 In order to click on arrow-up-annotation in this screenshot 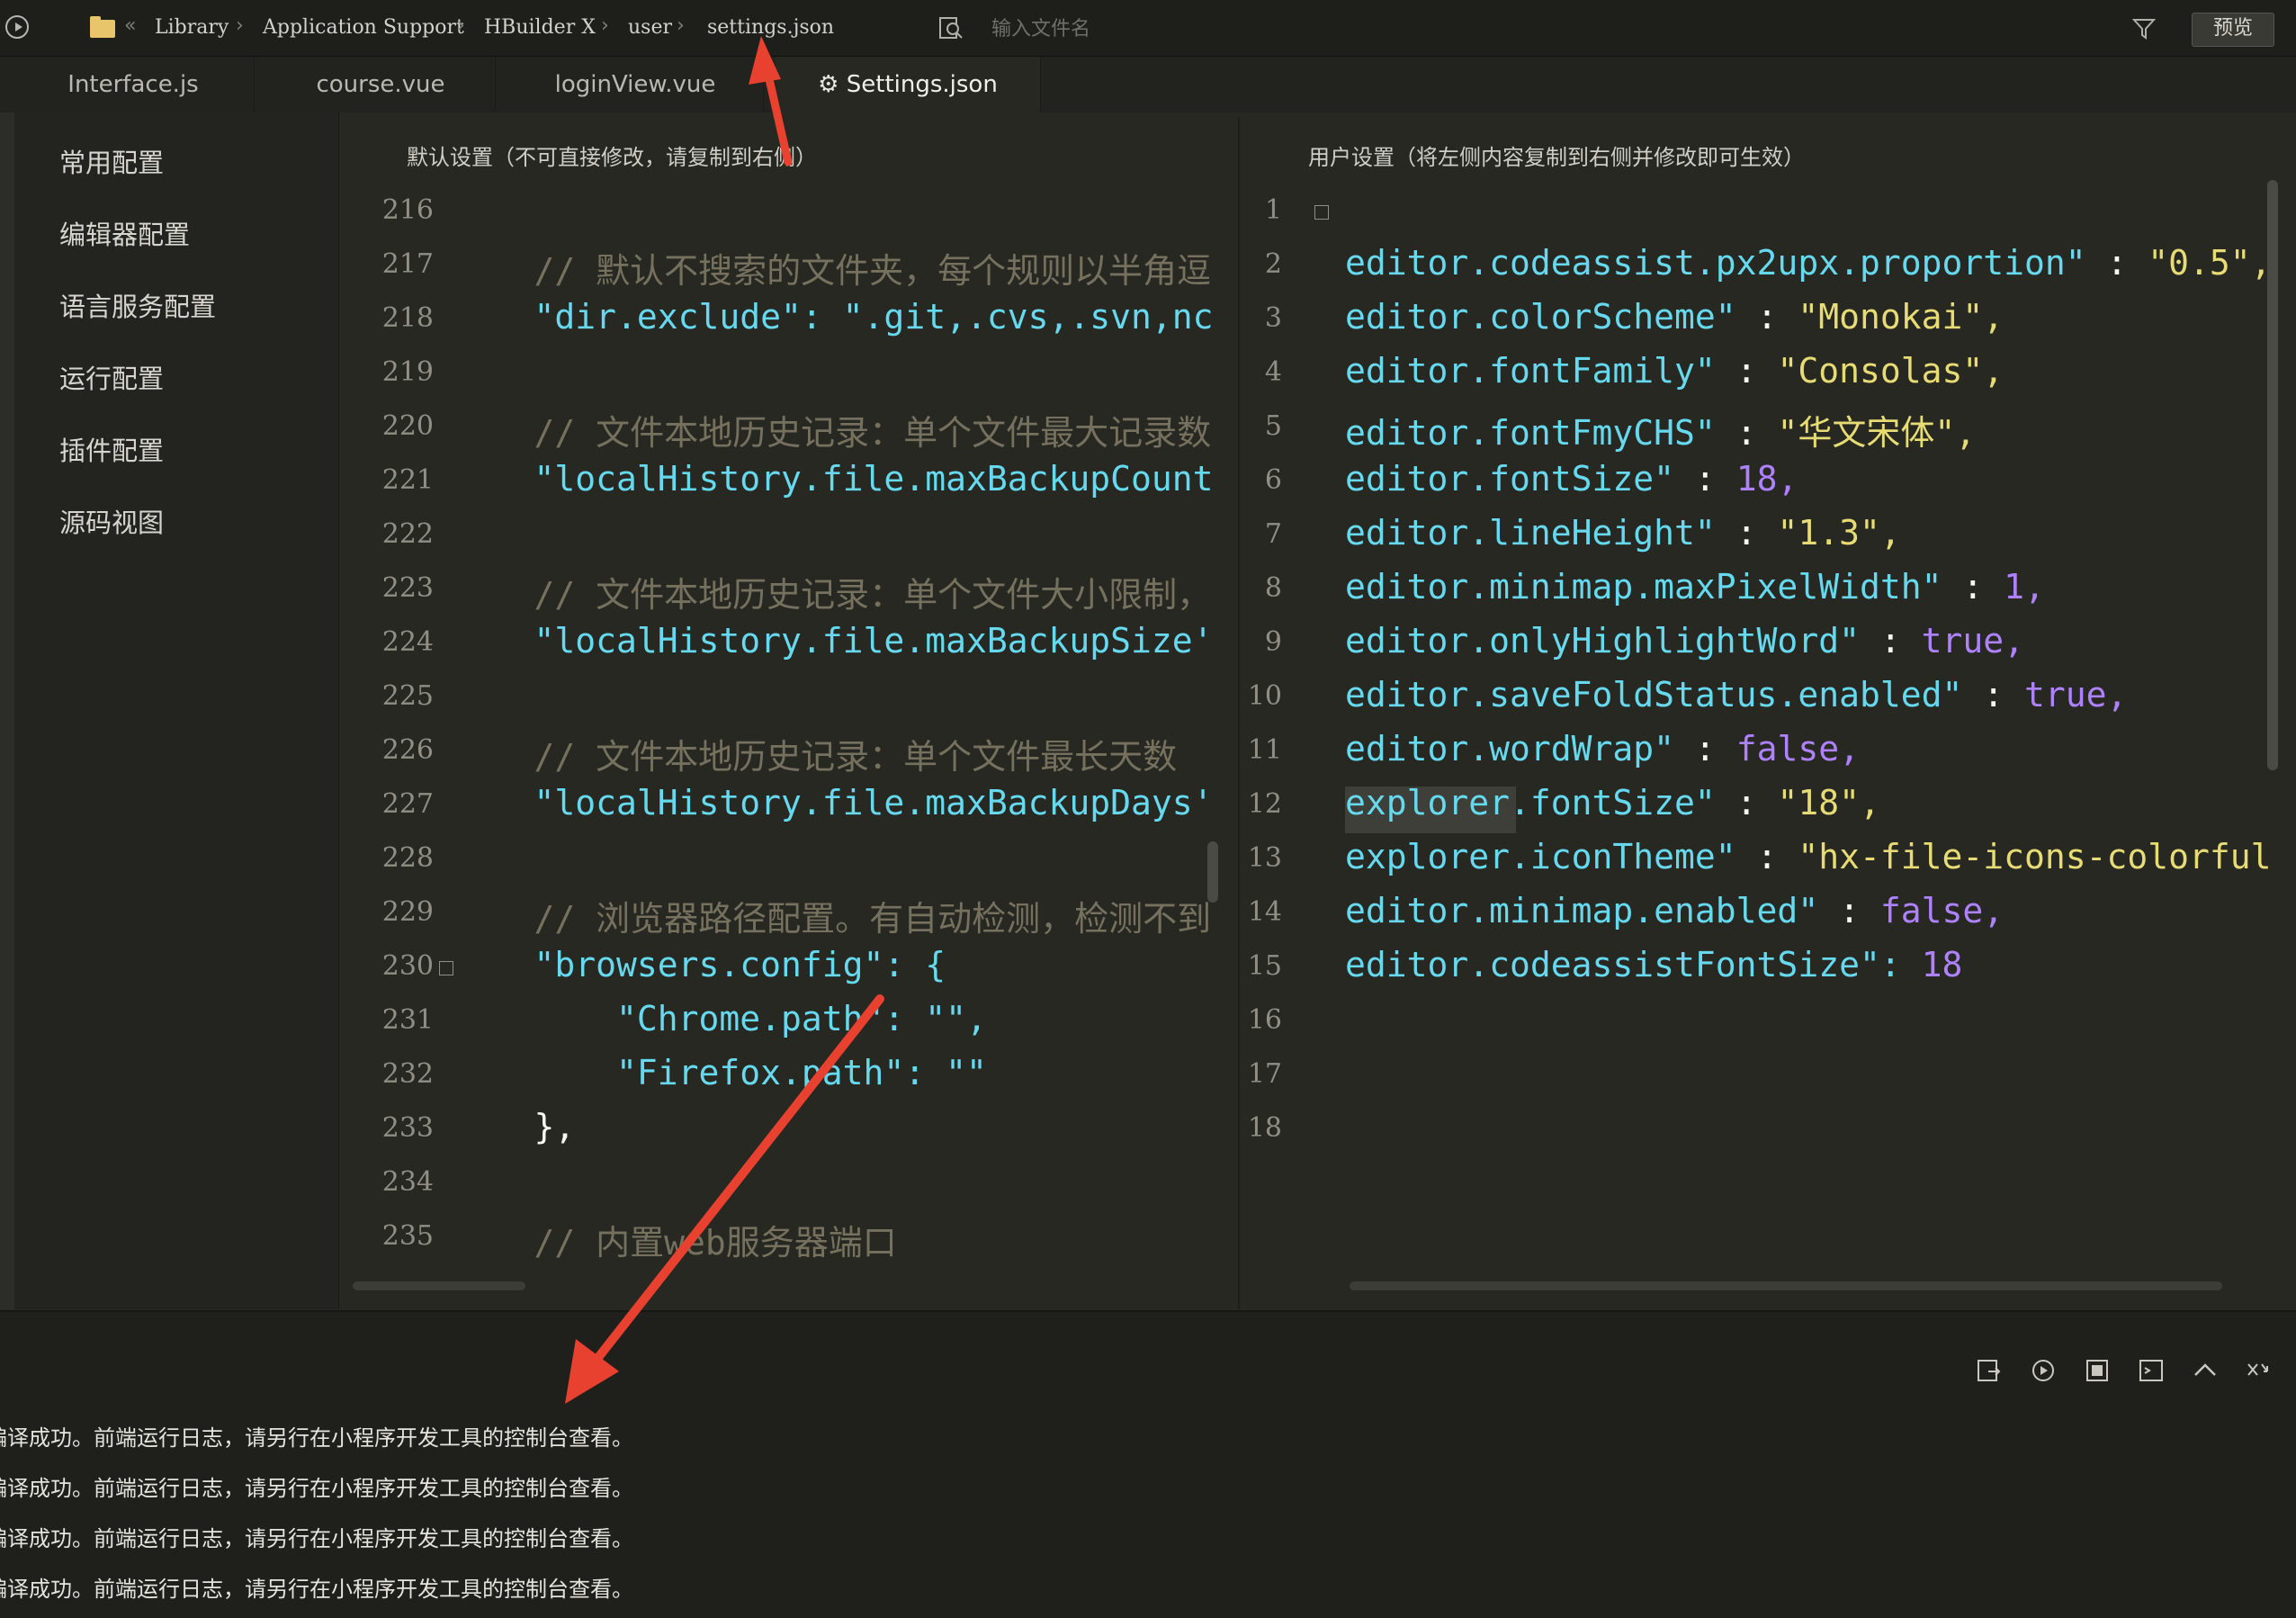, I will do `click(771, 101)`.